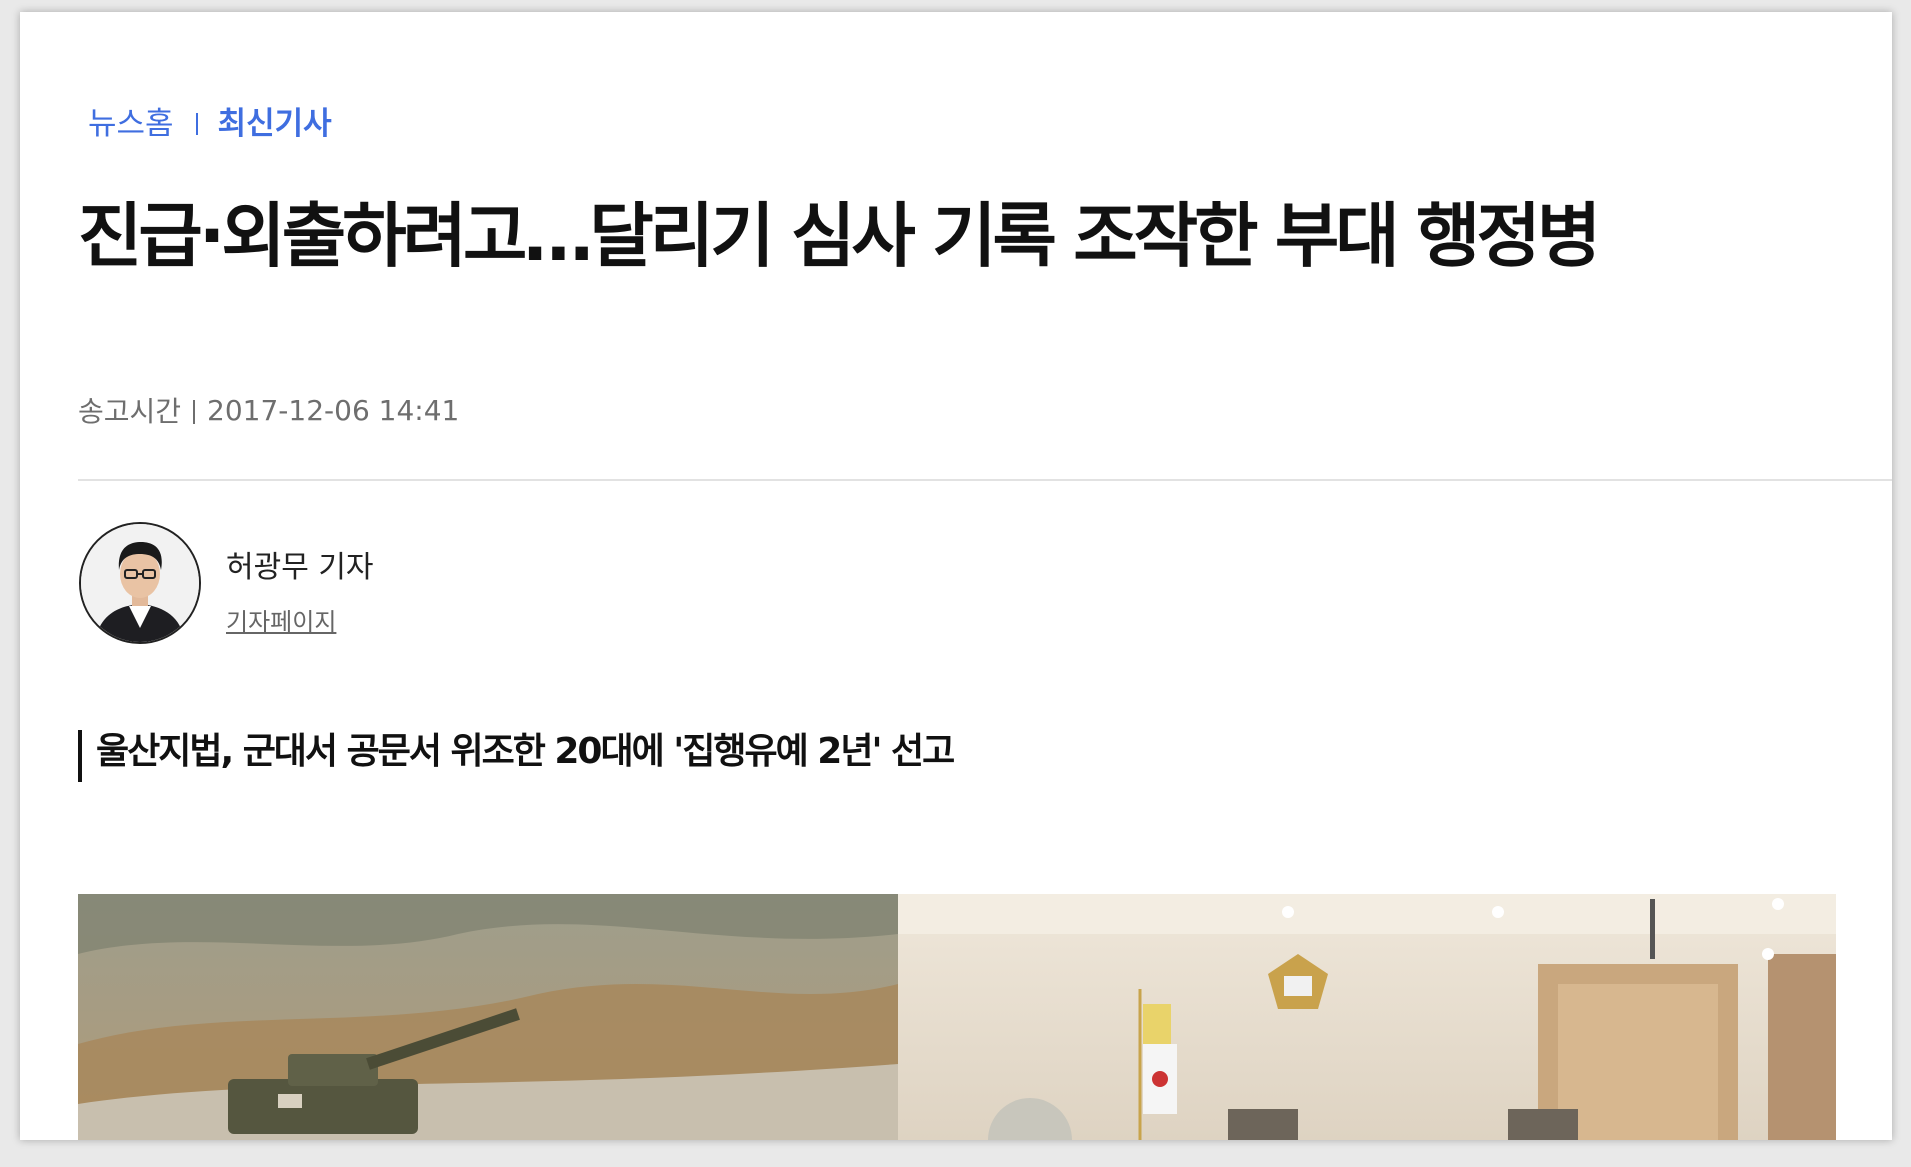 The width and height of the screenshot is (1911, 1167). Describe the element at coordinates (281, 619) in the screenshot. I see `reporter-page-link: 기자페이지` at that location.